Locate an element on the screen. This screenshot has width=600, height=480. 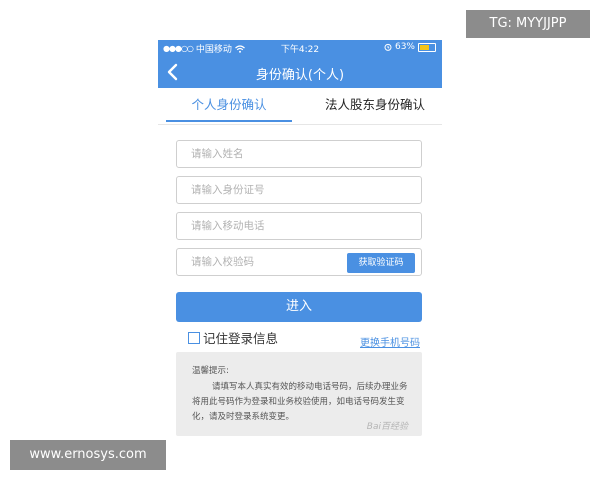
phone-input is located at coordinates (299, 226).